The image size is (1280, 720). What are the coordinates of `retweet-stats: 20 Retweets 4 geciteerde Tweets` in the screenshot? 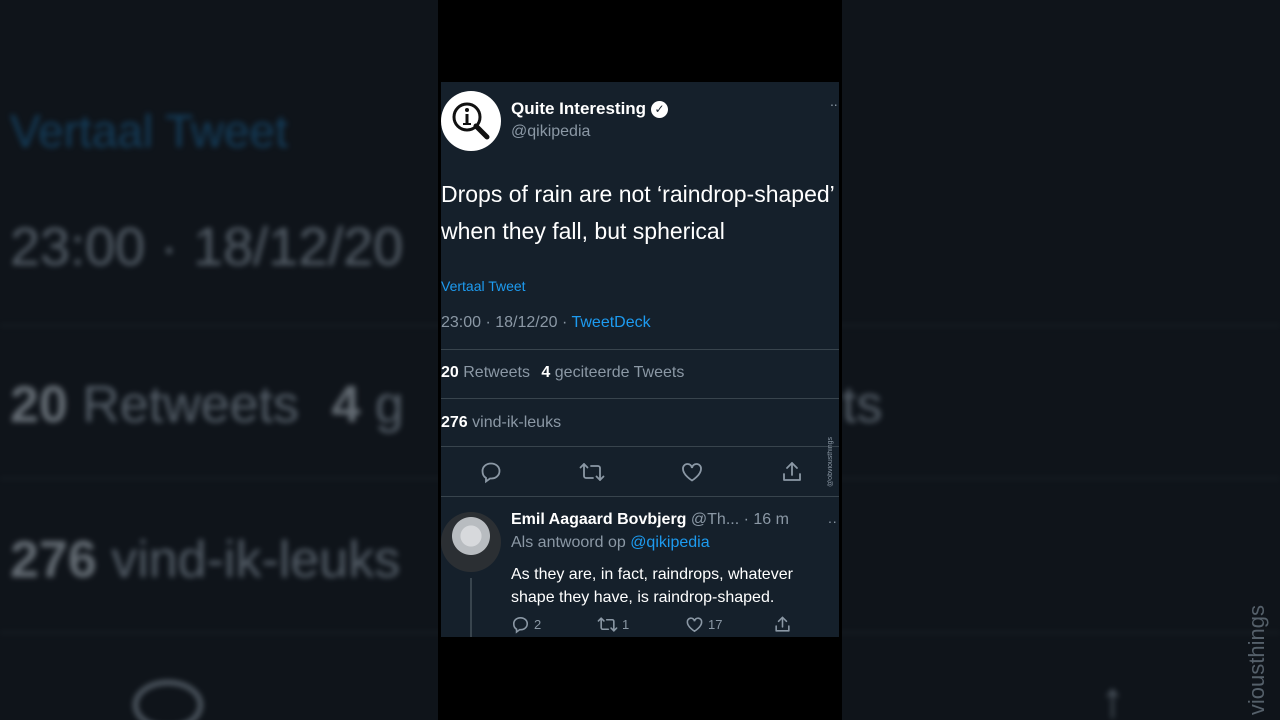 It's located at (562, 373).